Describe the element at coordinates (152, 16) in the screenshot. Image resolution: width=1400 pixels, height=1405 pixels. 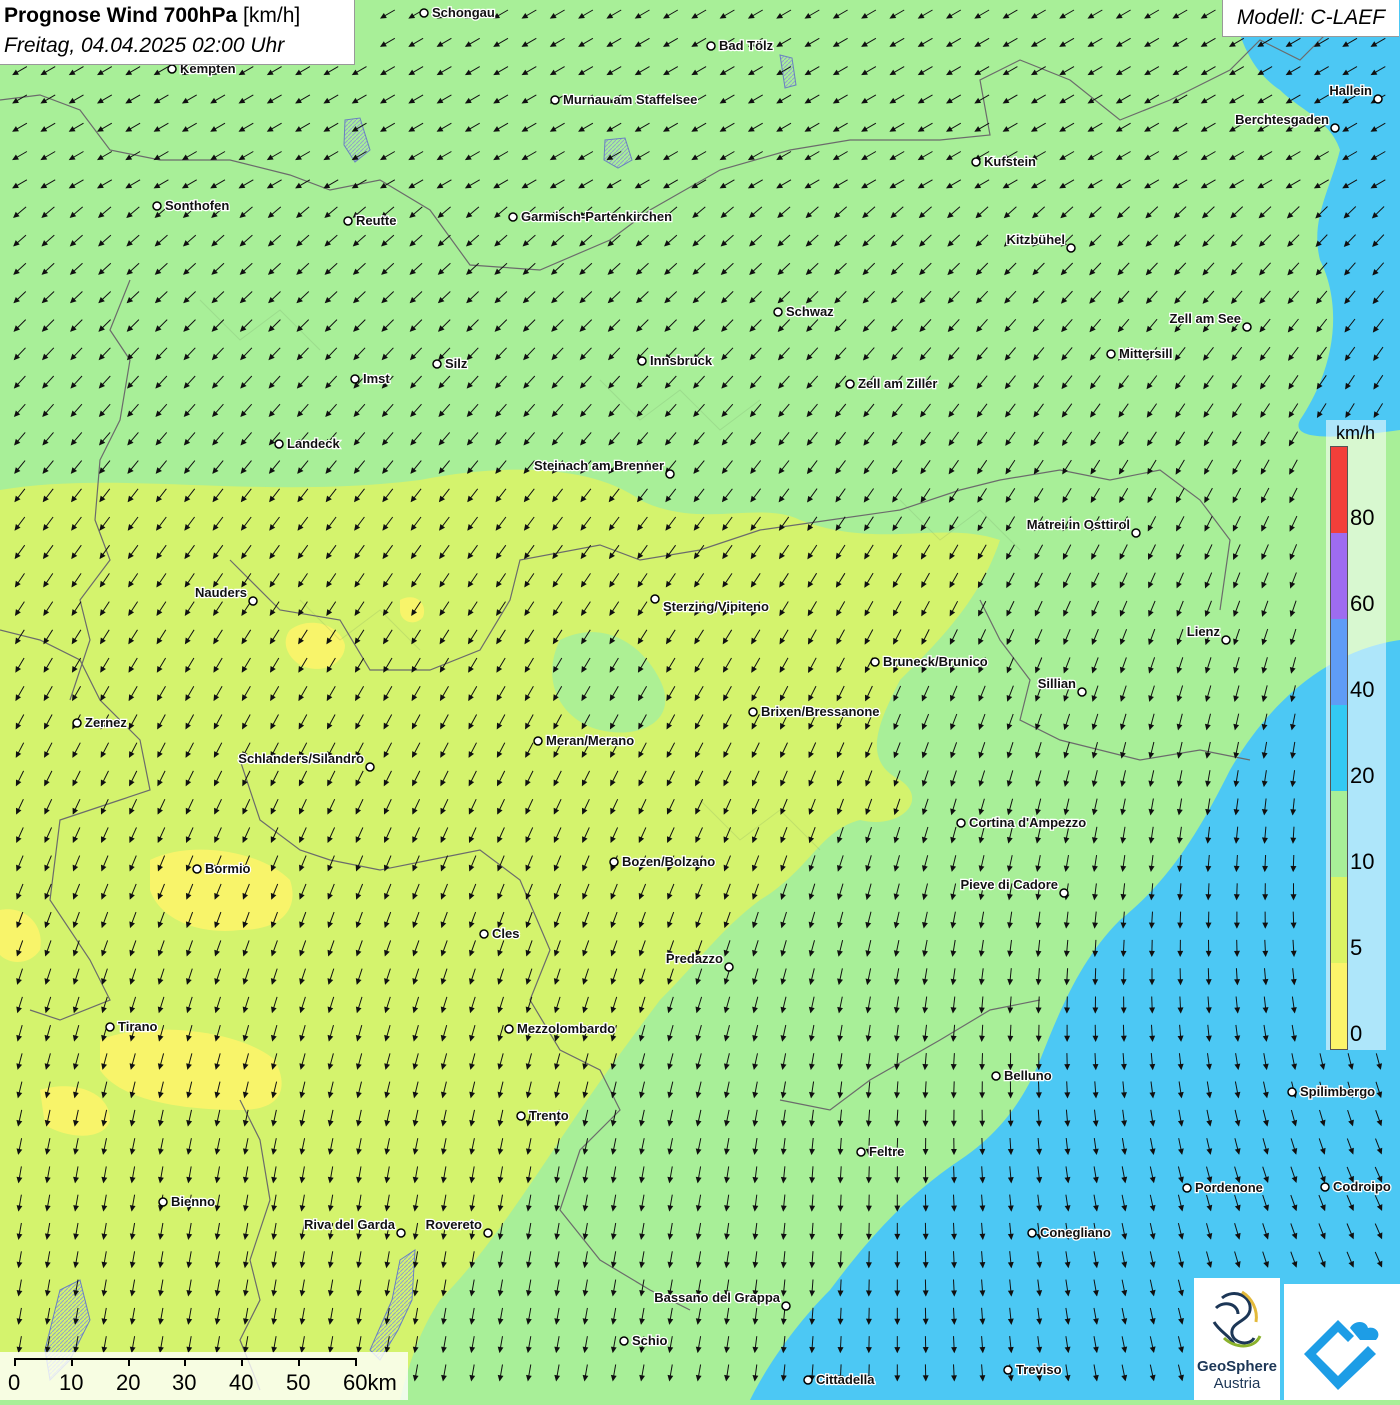
I see `map-title: Prognose Wind 700hPa [km/h]` at that location.